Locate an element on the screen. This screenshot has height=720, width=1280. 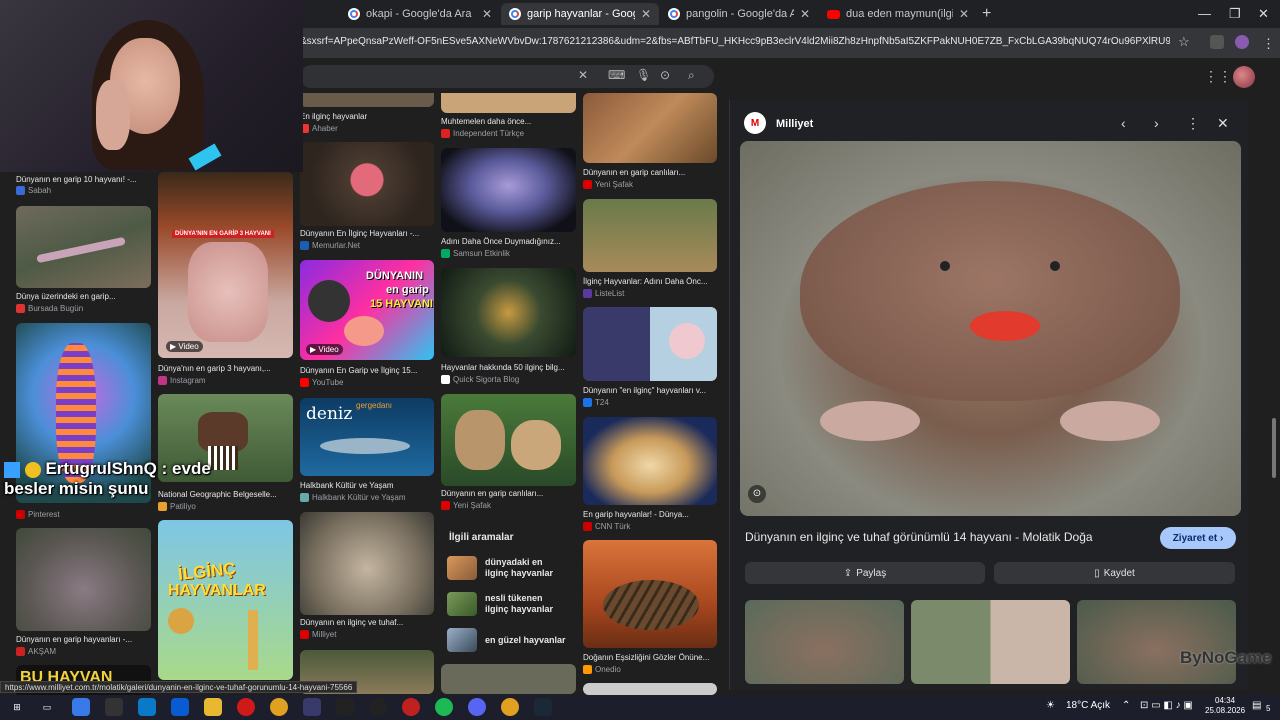
opera-icon is located at coordinates (246, 707).